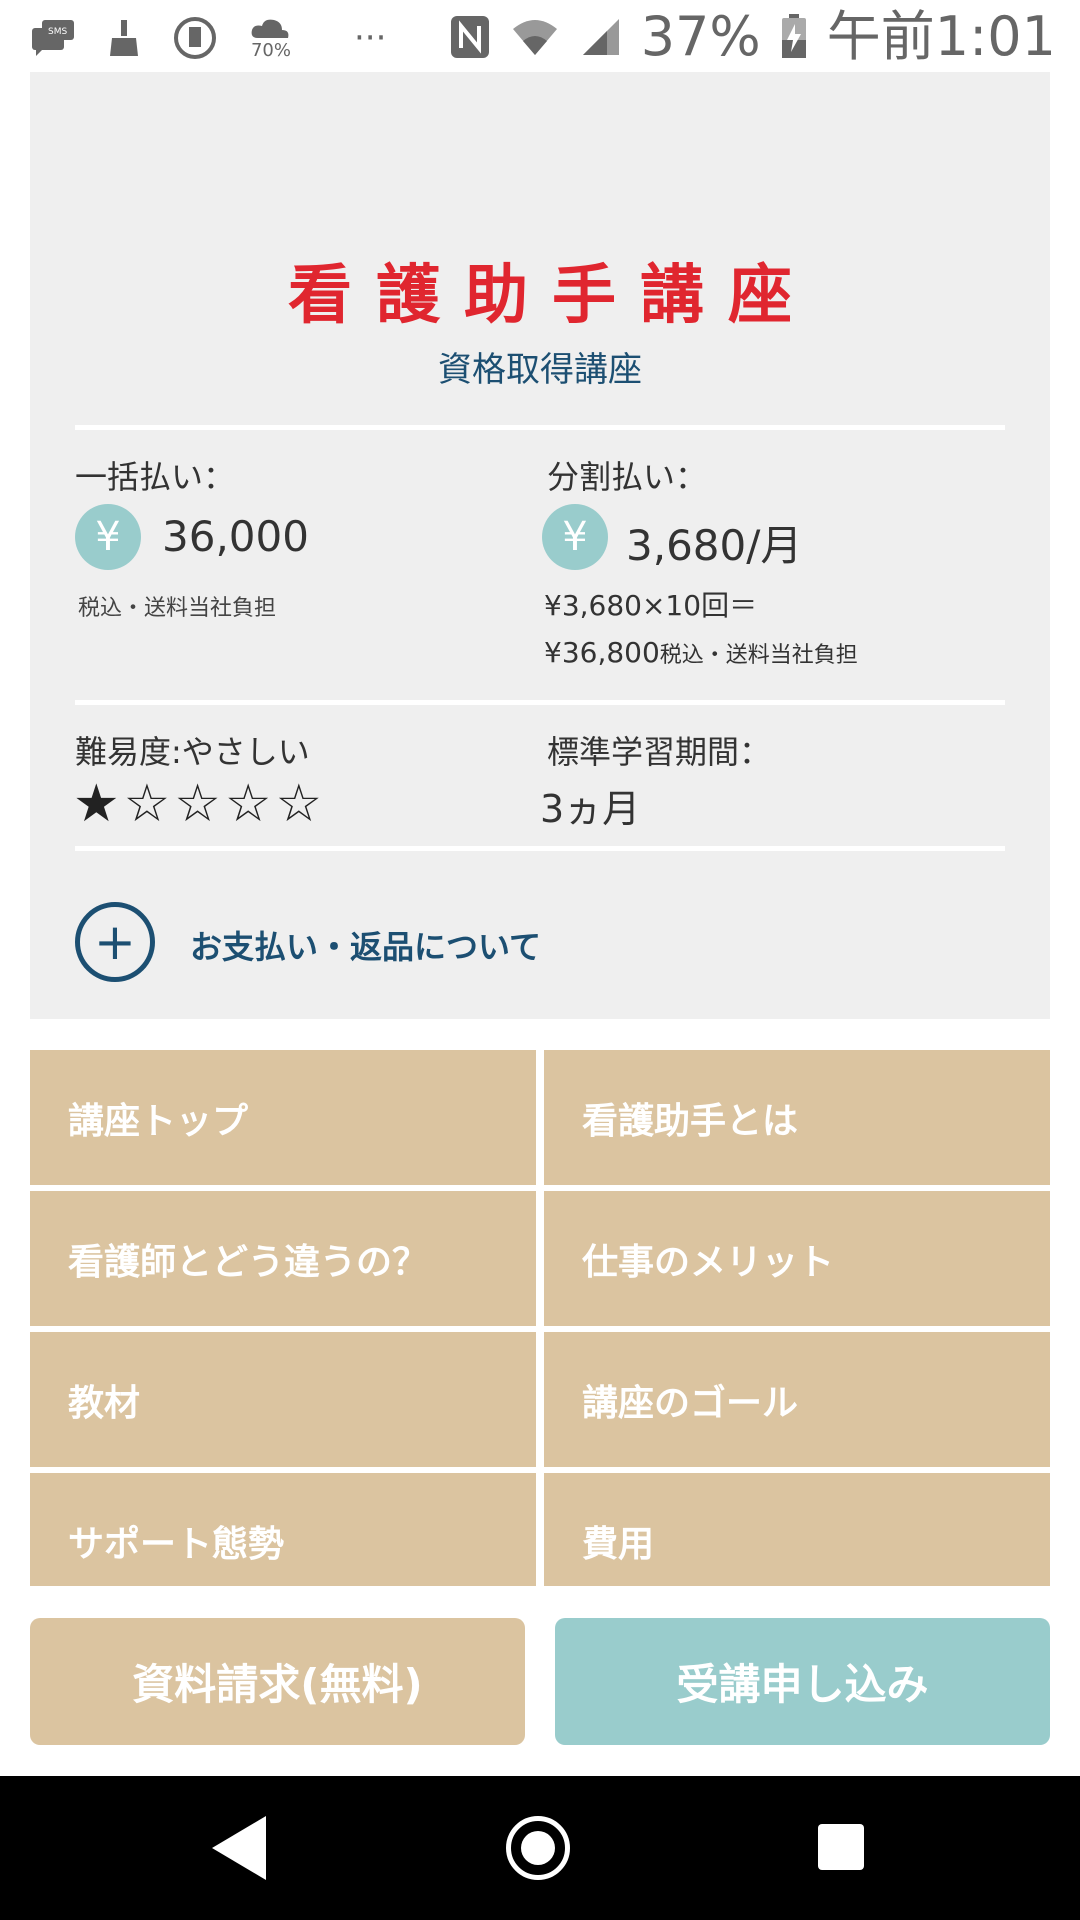  Describe the element at coordinates (714, 545) in the screenshot. I see `installment-price: 3,680/月` at that location.